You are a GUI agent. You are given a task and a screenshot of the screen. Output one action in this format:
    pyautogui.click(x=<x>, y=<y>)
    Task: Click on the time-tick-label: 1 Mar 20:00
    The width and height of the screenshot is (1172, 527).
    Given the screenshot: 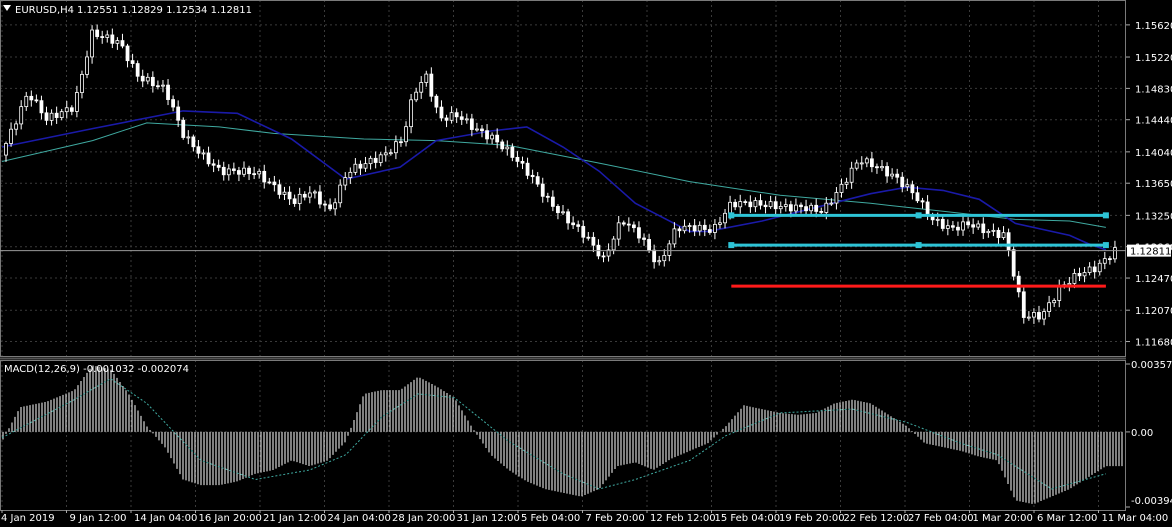 What is the action you would take?
    pyautogui.click(x=1003, y=518)
    